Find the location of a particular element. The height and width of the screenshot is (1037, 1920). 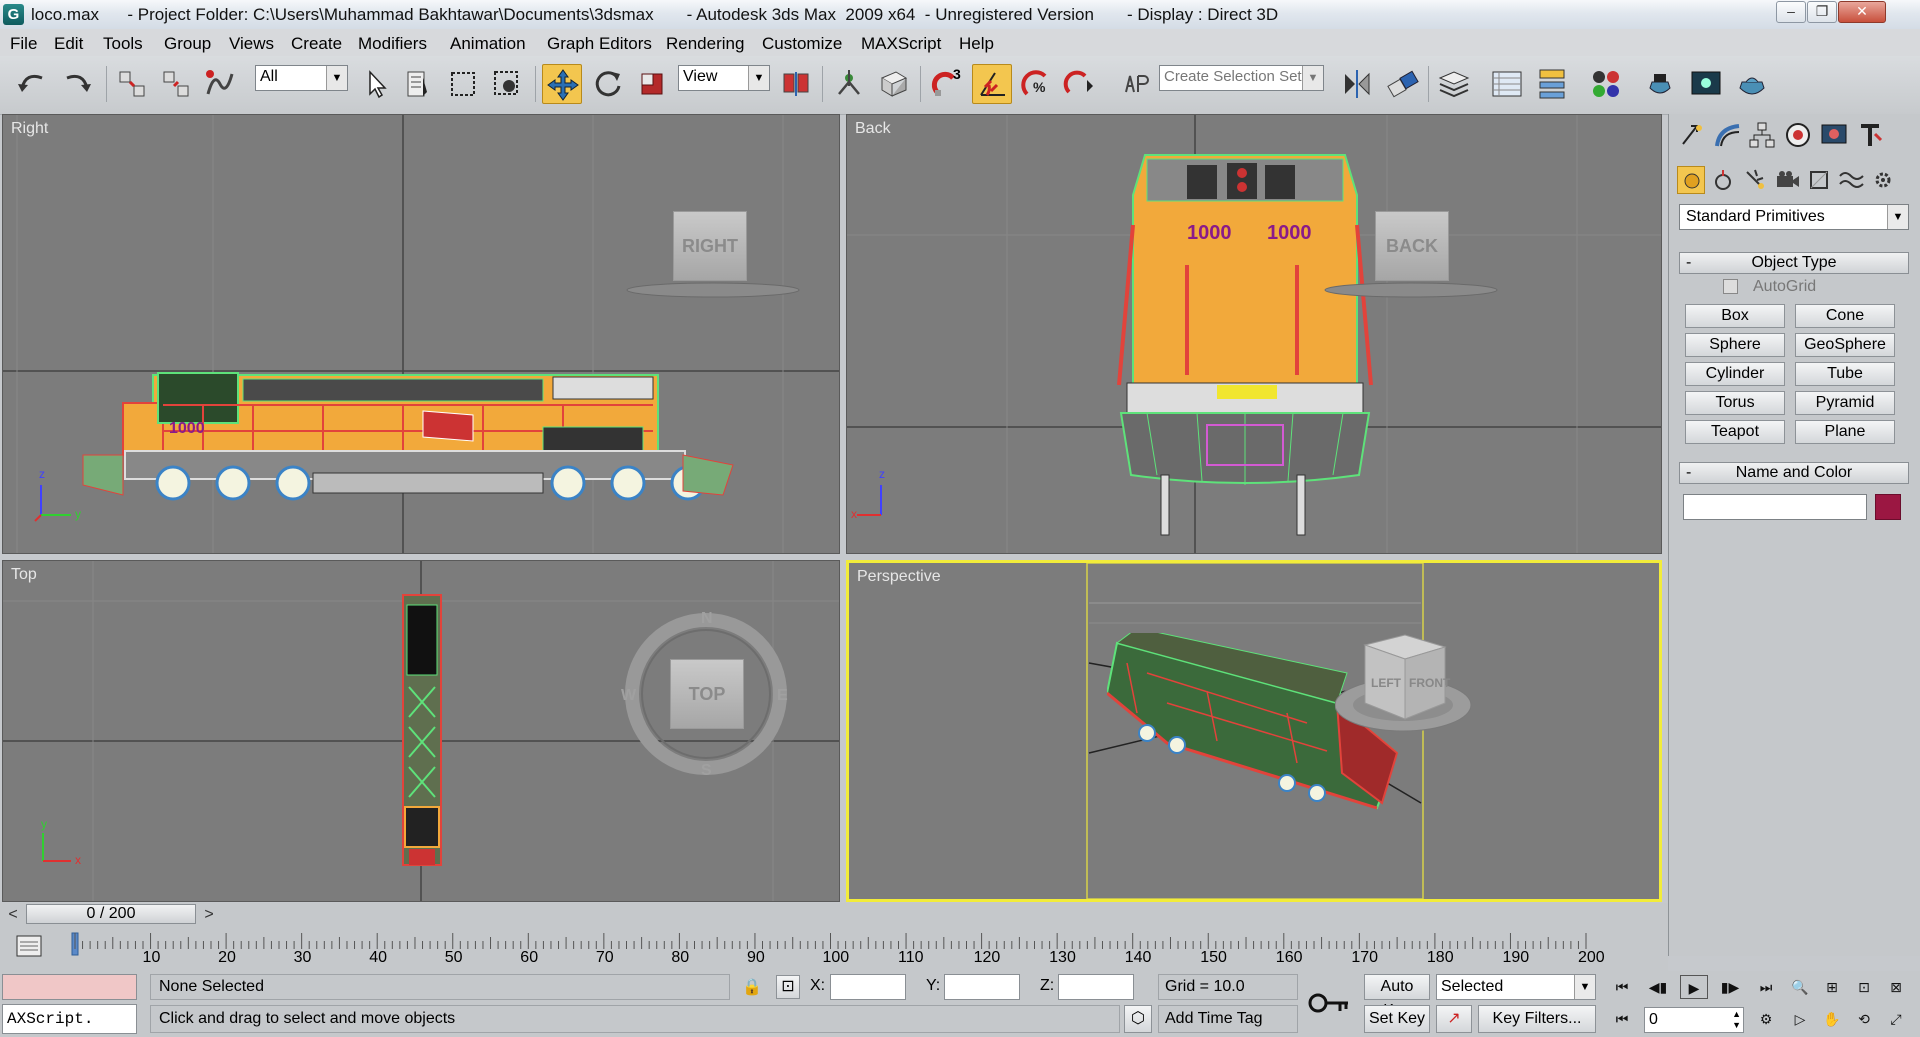

name-and-color-rollout-header: - Name and Color is located at coordinates (1794, 473).